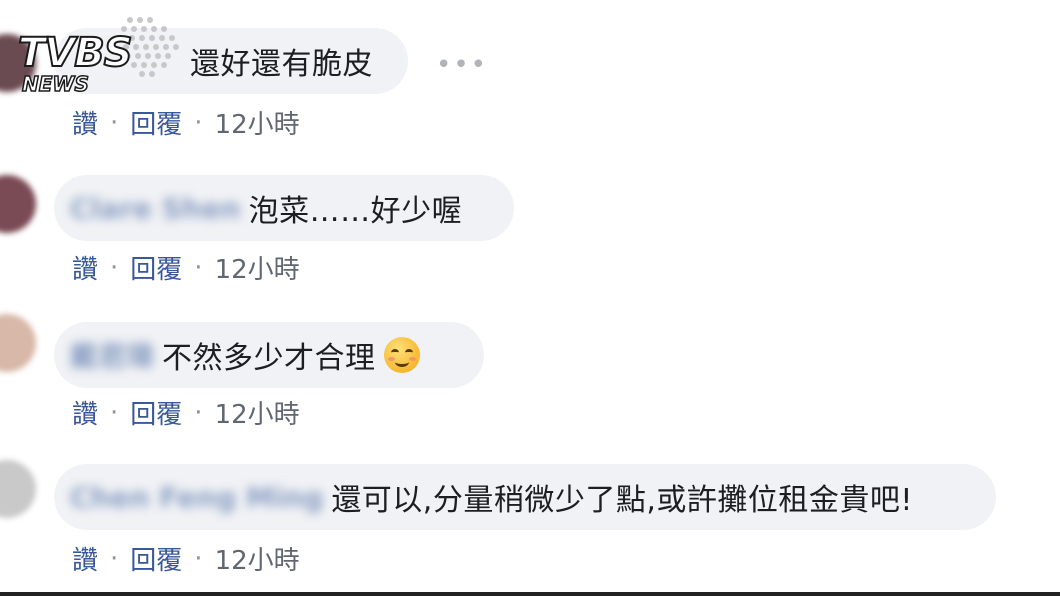  I want to click on comment-bubble: 戴君瑋 不然多少才合理, so click(269, 355).